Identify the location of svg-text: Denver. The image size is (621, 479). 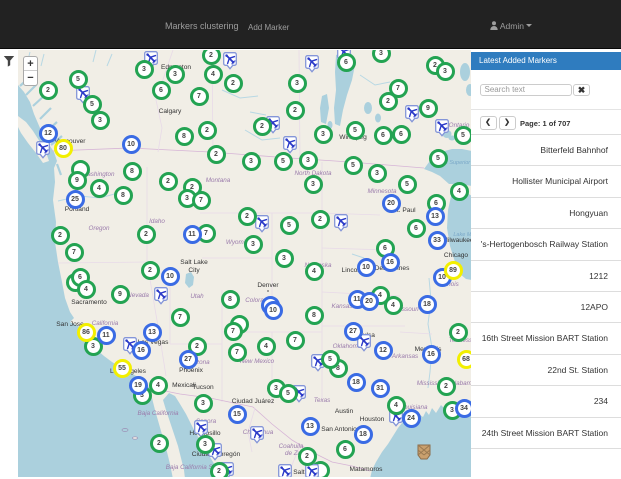
(268, 285).